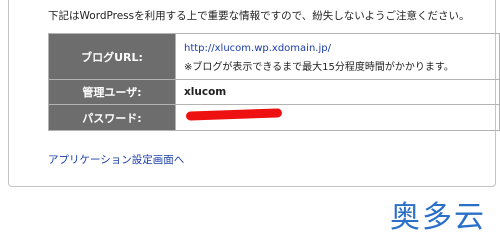 The height and width of the screenshot is (240, 500). I want to click on password-label: パスワード:, so click(112, 117).